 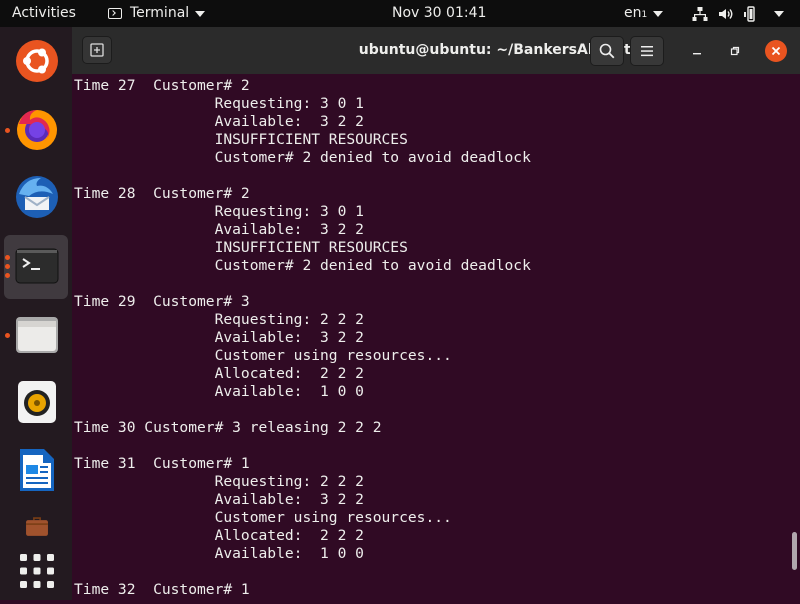 I want to click on hamburger-menu-button, so click(x=647, y=51).